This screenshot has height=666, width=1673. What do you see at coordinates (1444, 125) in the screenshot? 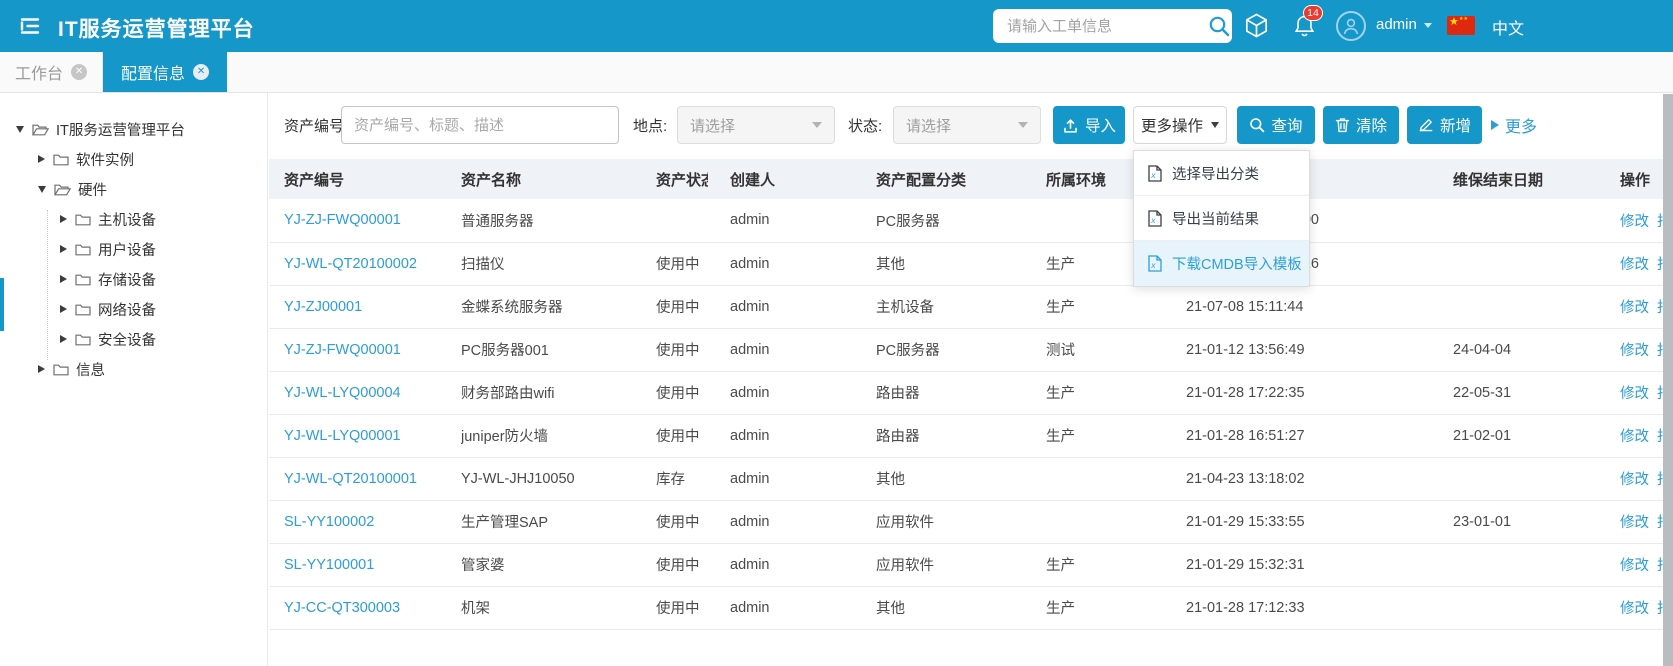
I see `add-button: 新增` at bounding box center [1444, 125].